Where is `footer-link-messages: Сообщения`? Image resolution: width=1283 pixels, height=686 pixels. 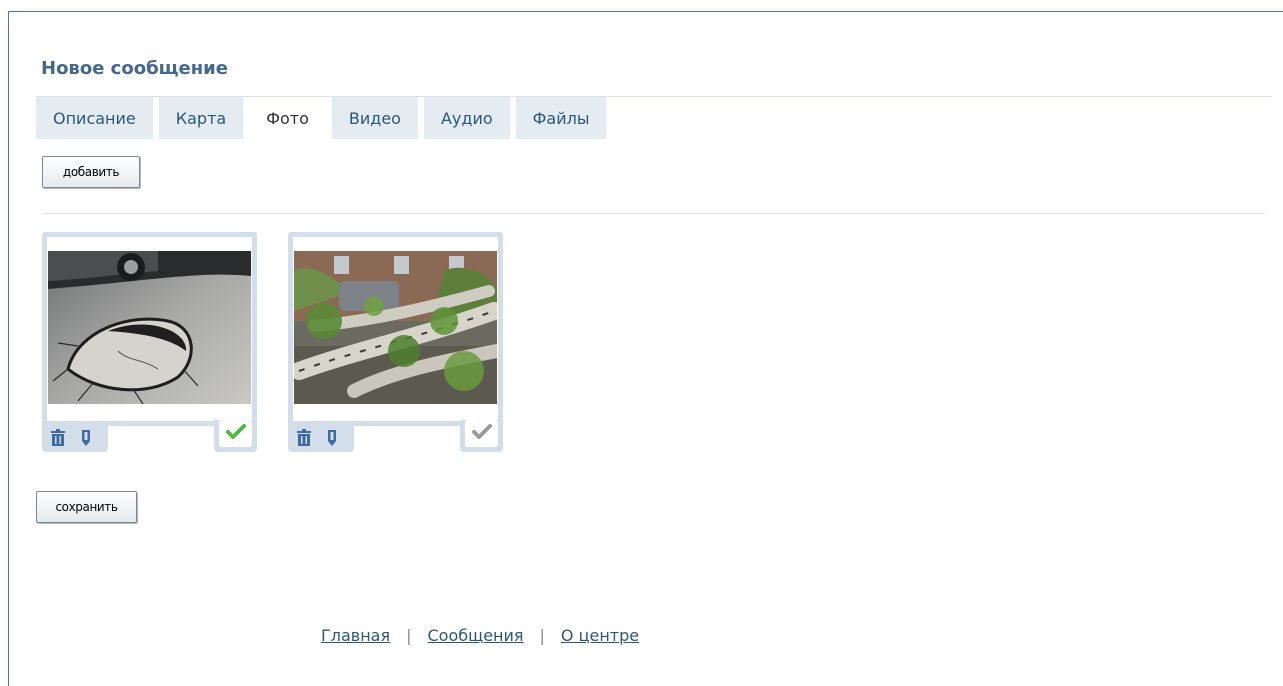 footer-link-messages: Сообщения is located at coordinates (476, 635).